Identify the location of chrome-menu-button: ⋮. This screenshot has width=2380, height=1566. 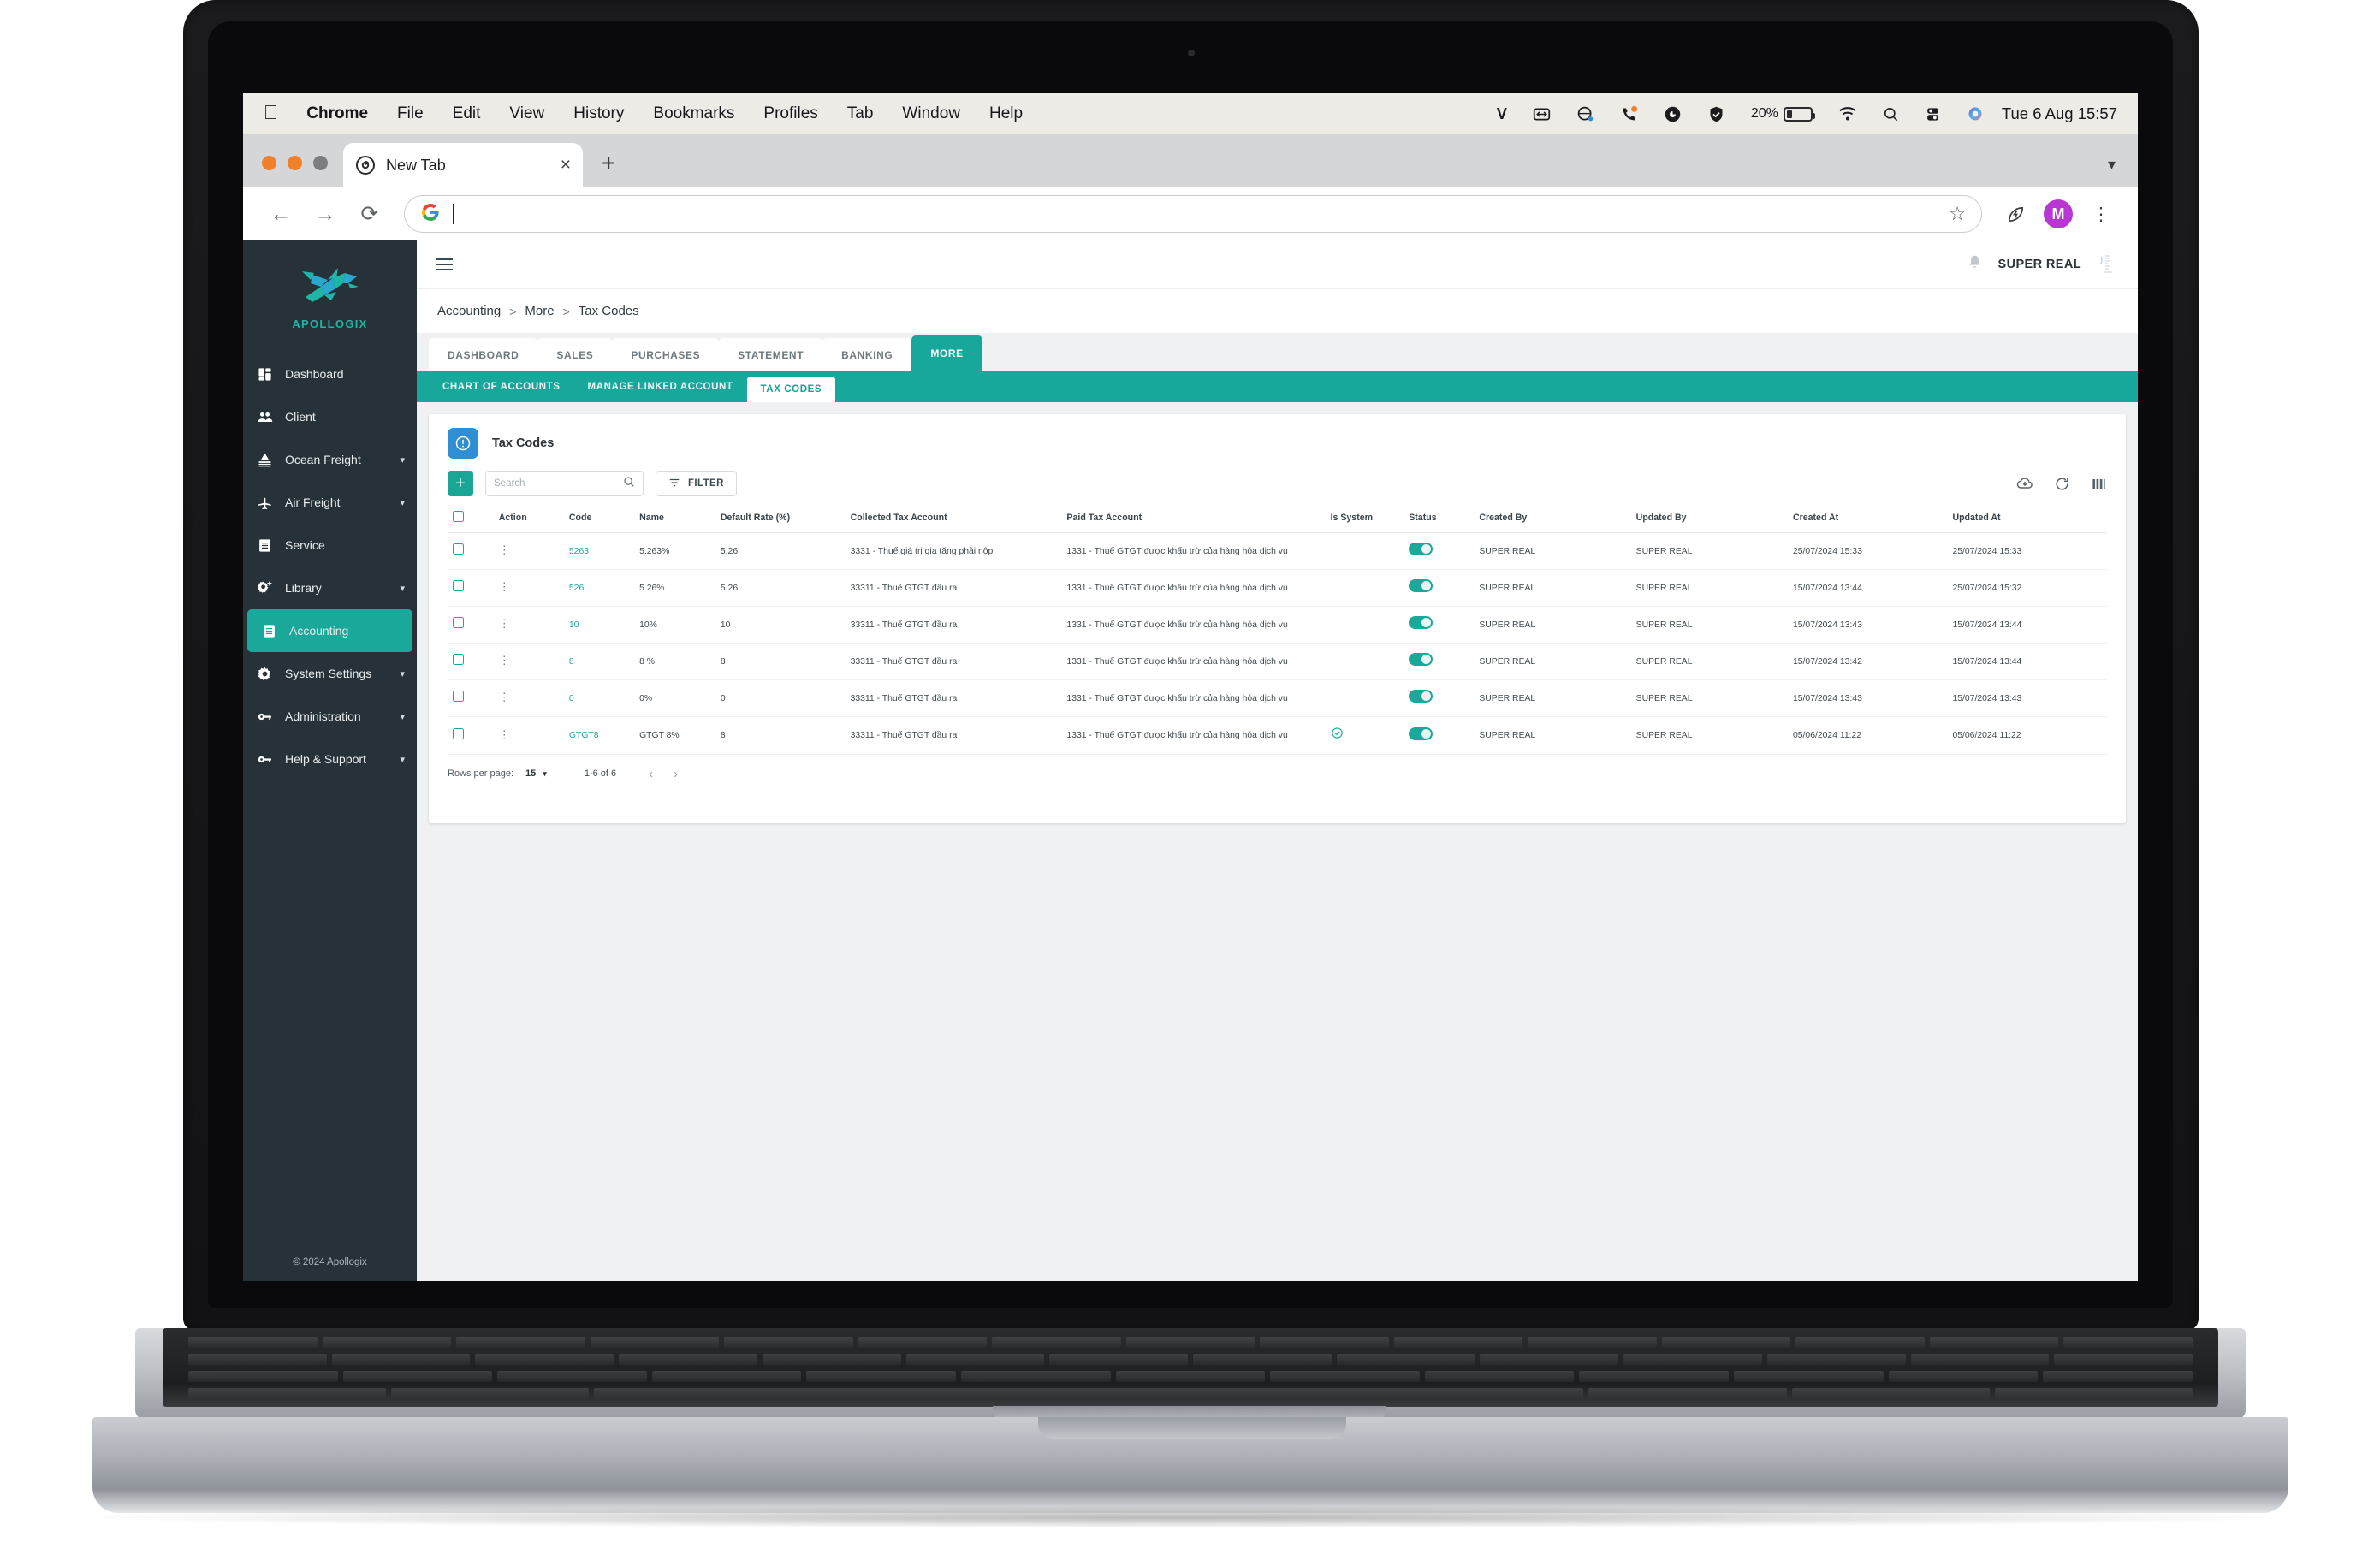
(2101, 214).